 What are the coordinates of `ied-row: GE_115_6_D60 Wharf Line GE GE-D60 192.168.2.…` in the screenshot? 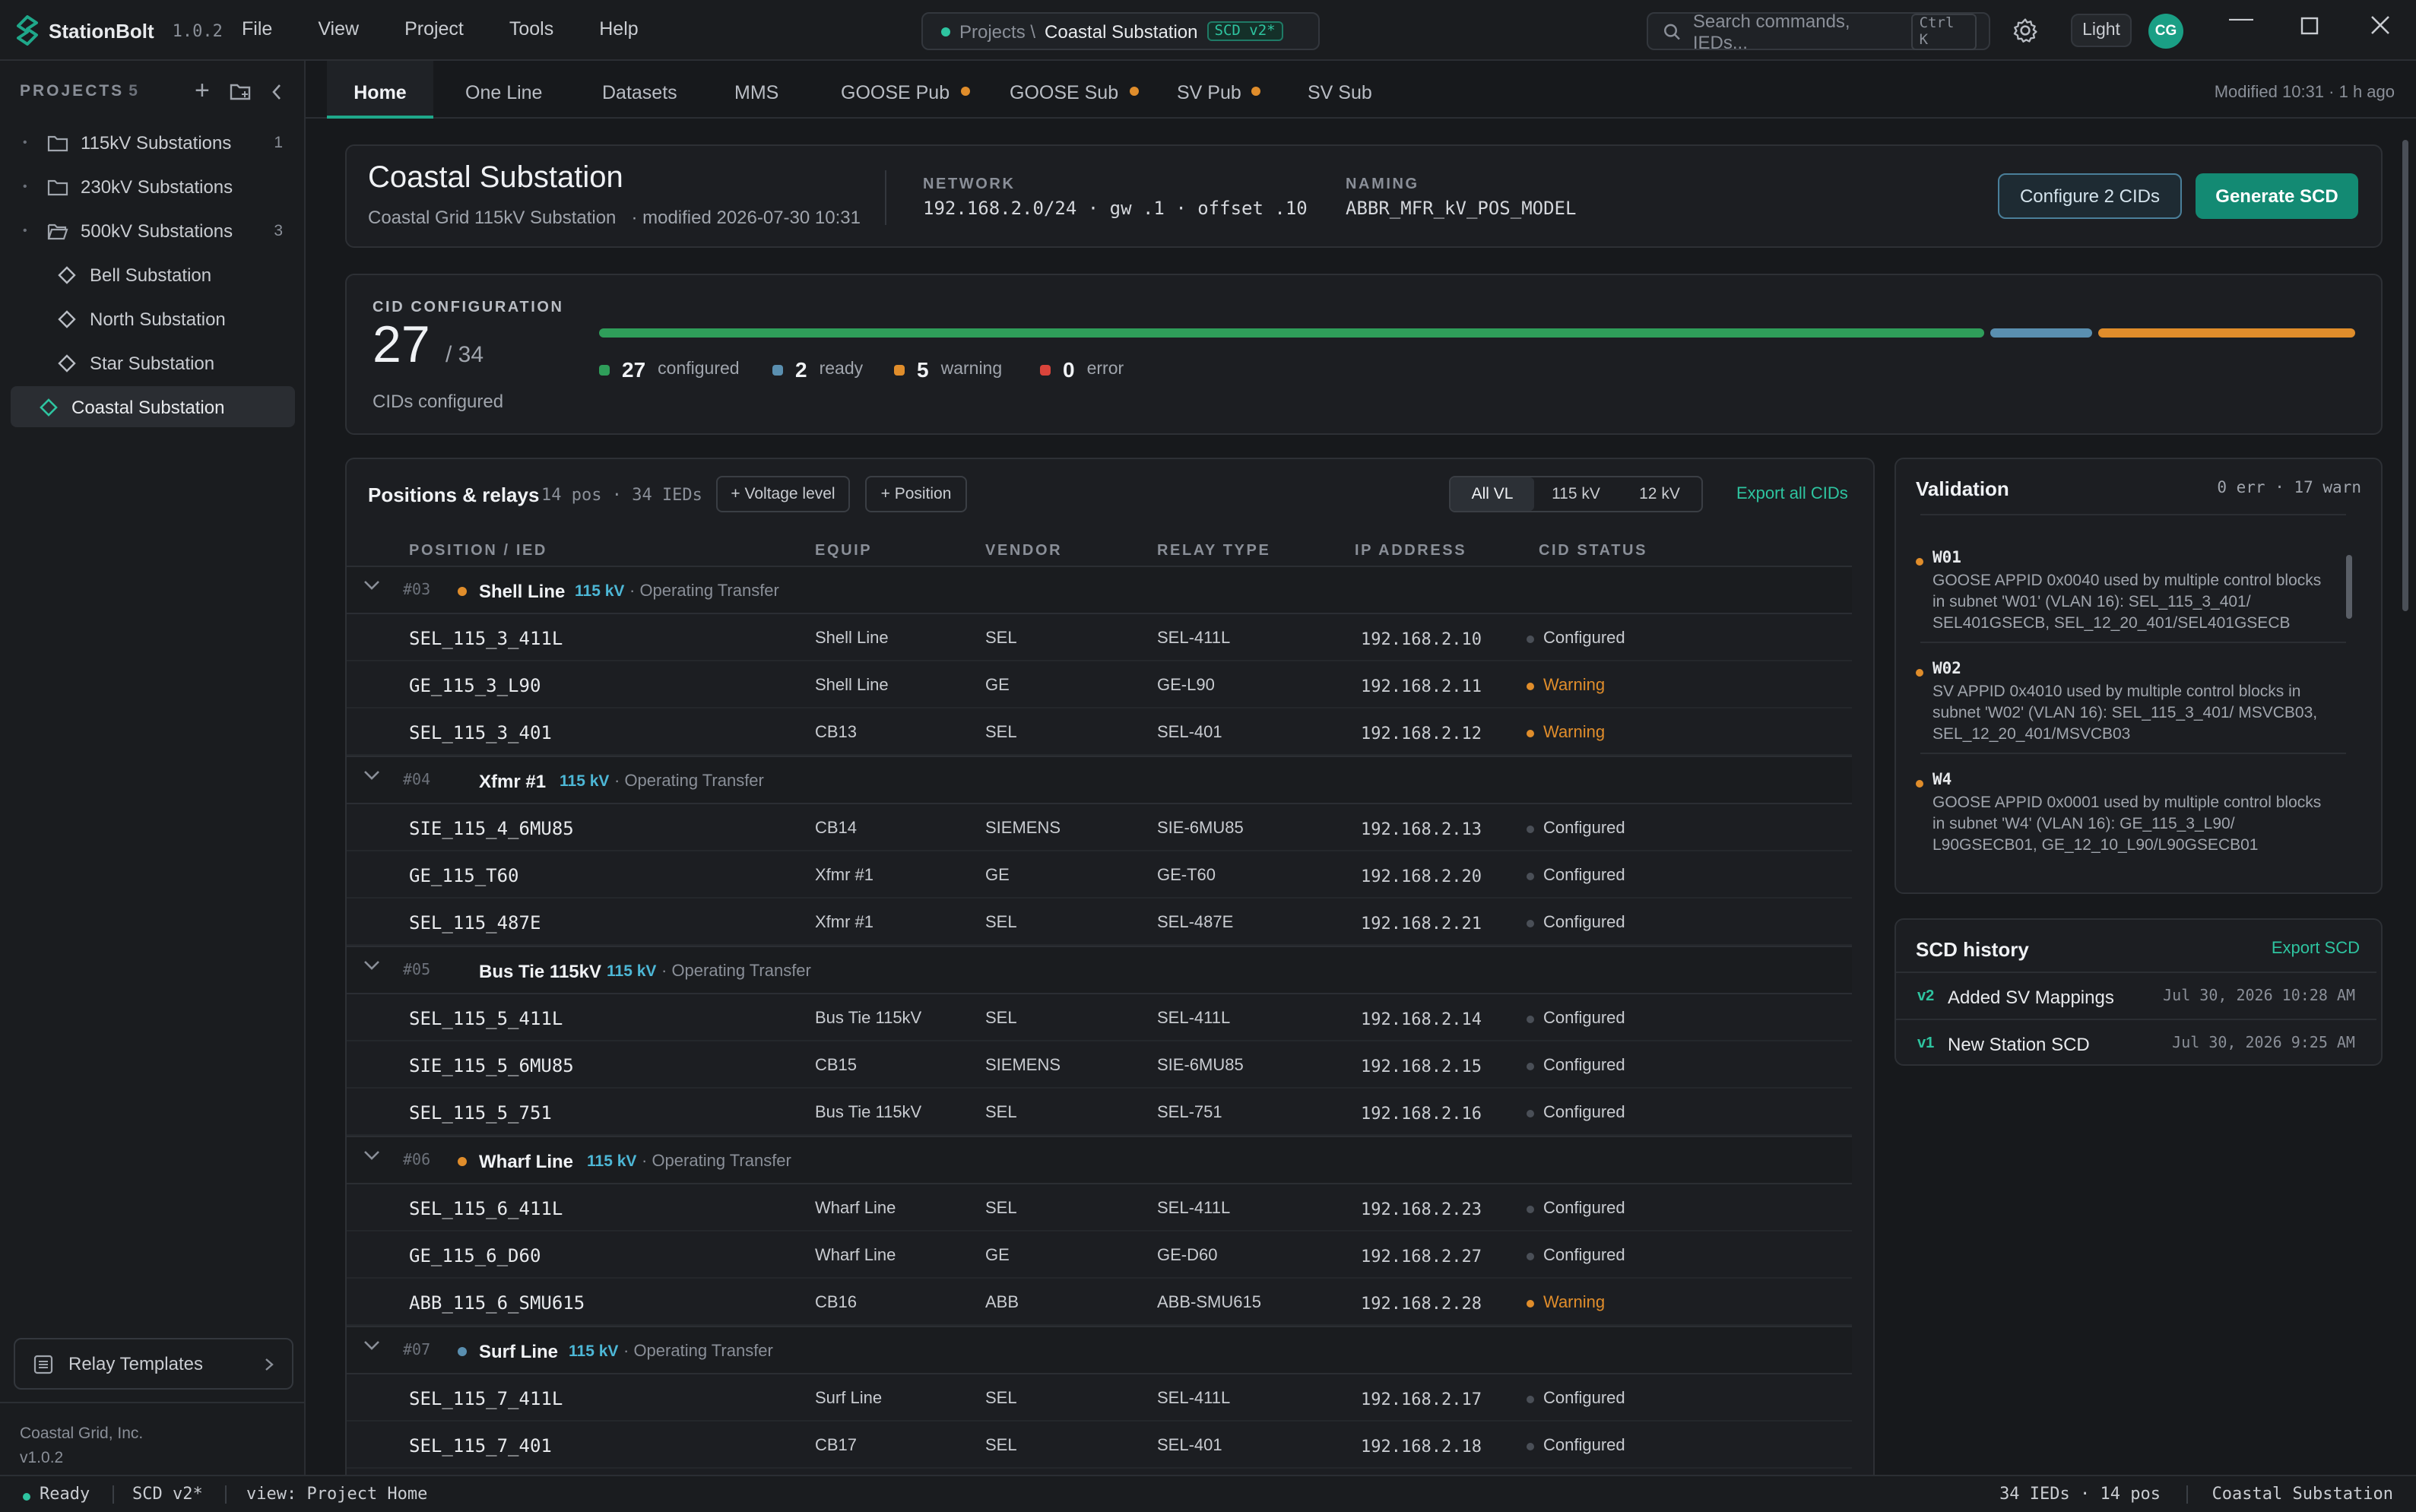 It's located at (1099, 1255).